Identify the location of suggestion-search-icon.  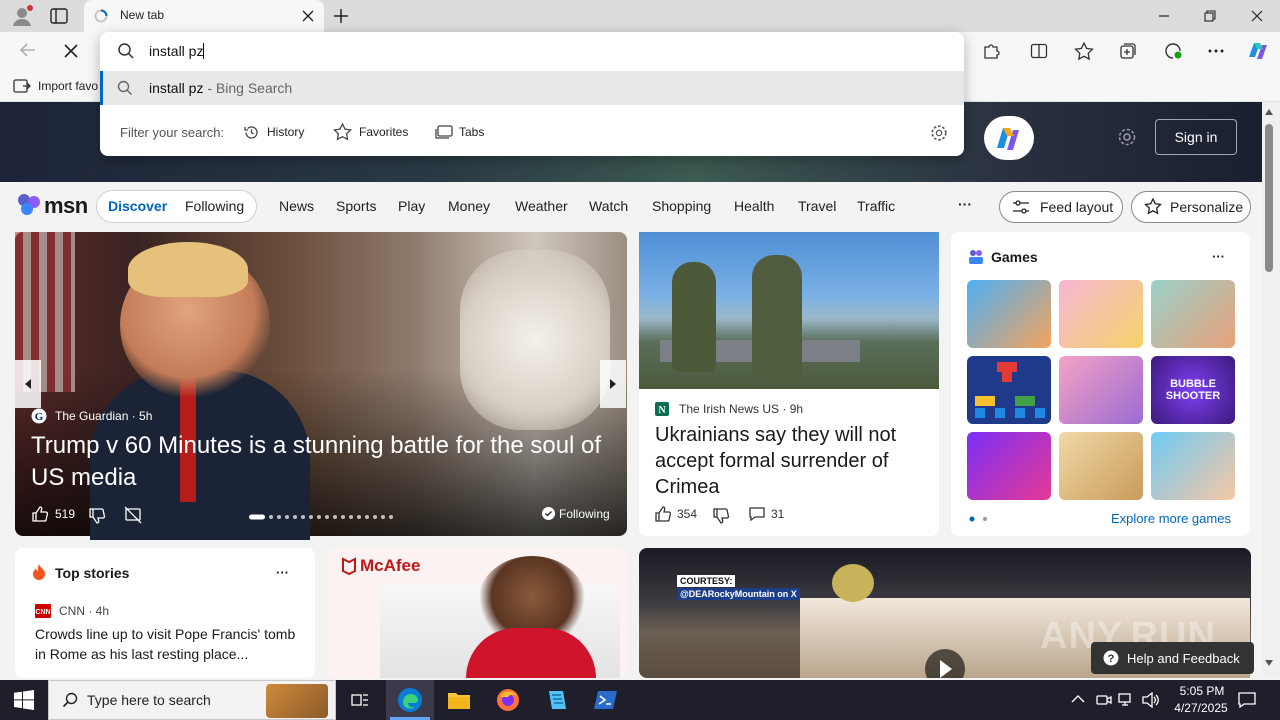
(125, 88).